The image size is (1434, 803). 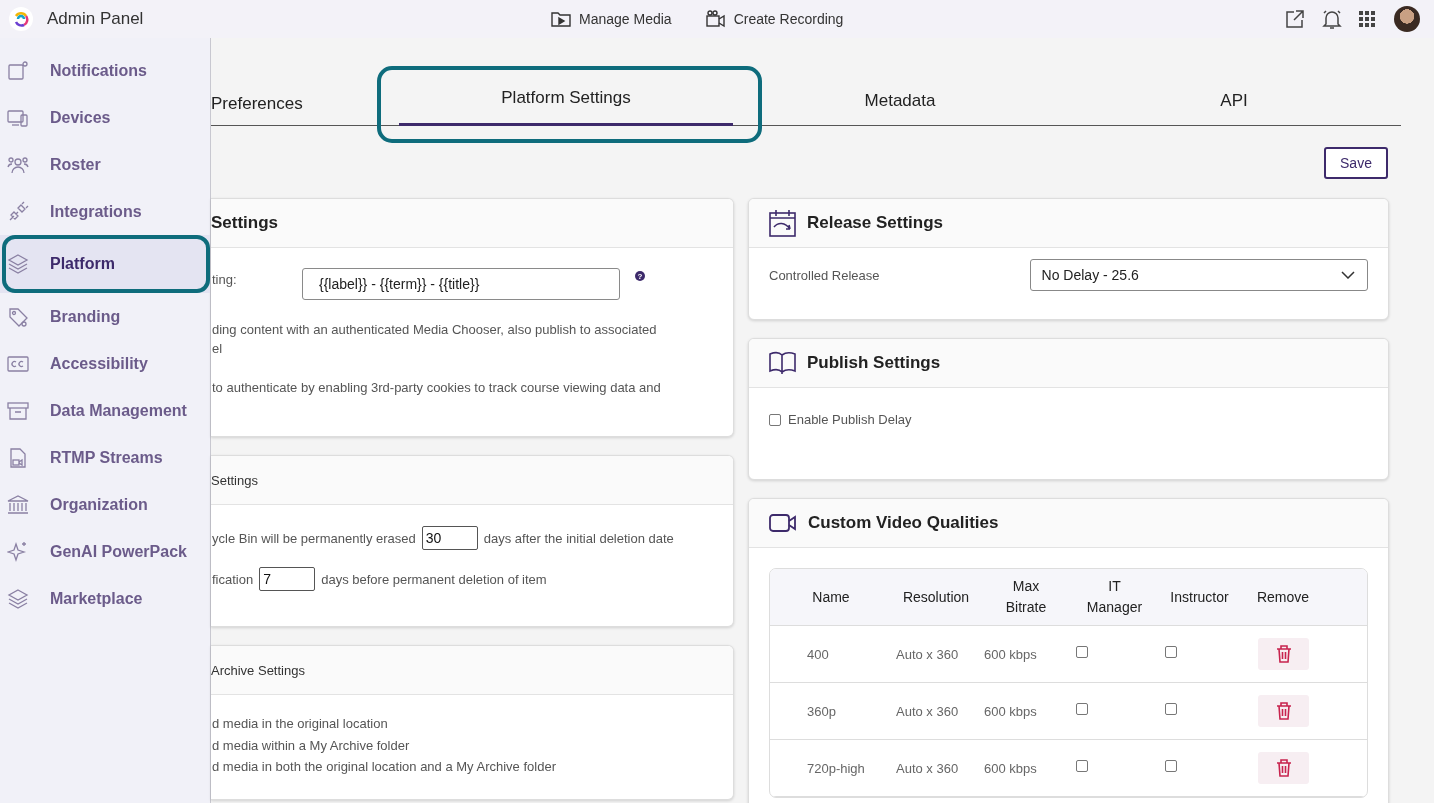 I want to click on tab: Platform Settings, so click(x=566, y=103).